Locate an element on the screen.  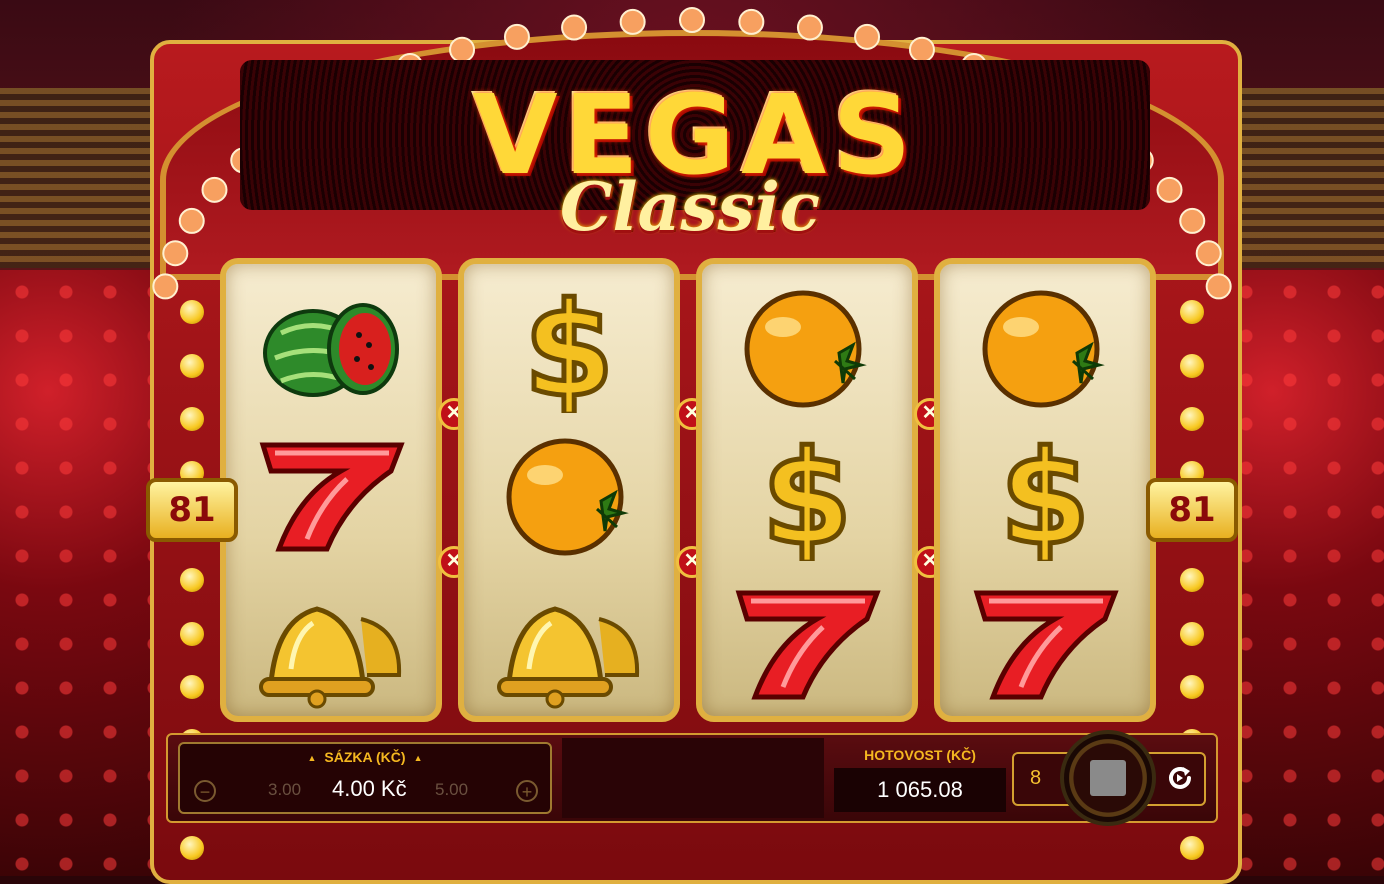
spin-button is located at coordinates (1108, 778).